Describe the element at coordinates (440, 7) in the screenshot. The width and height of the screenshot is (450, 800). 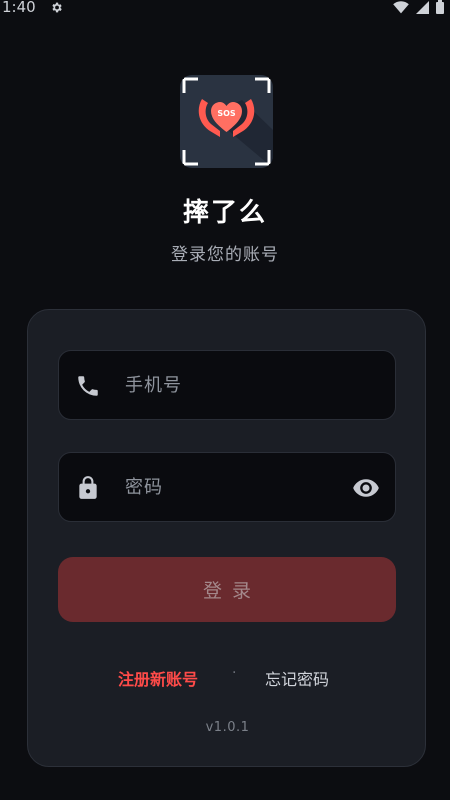
I see `battery-icon` at that location.